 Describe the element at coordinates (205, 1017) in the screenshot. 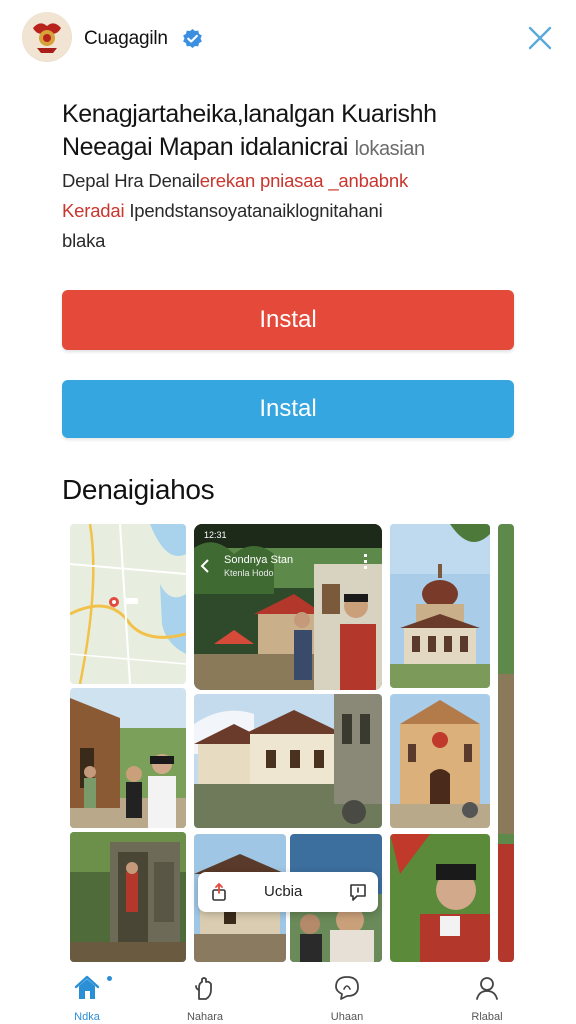

I see `nav-label-nahara: Nahara` at that location.